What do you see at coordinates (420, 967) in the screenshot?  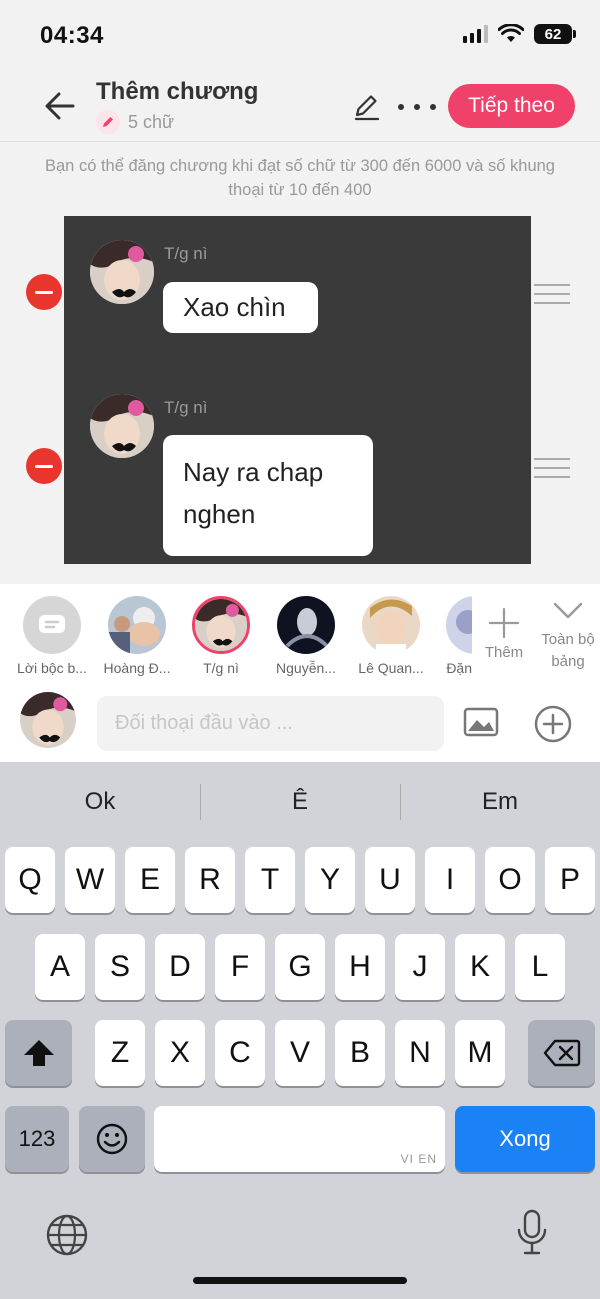 I see `key: J` at bounding box center [420, 967].